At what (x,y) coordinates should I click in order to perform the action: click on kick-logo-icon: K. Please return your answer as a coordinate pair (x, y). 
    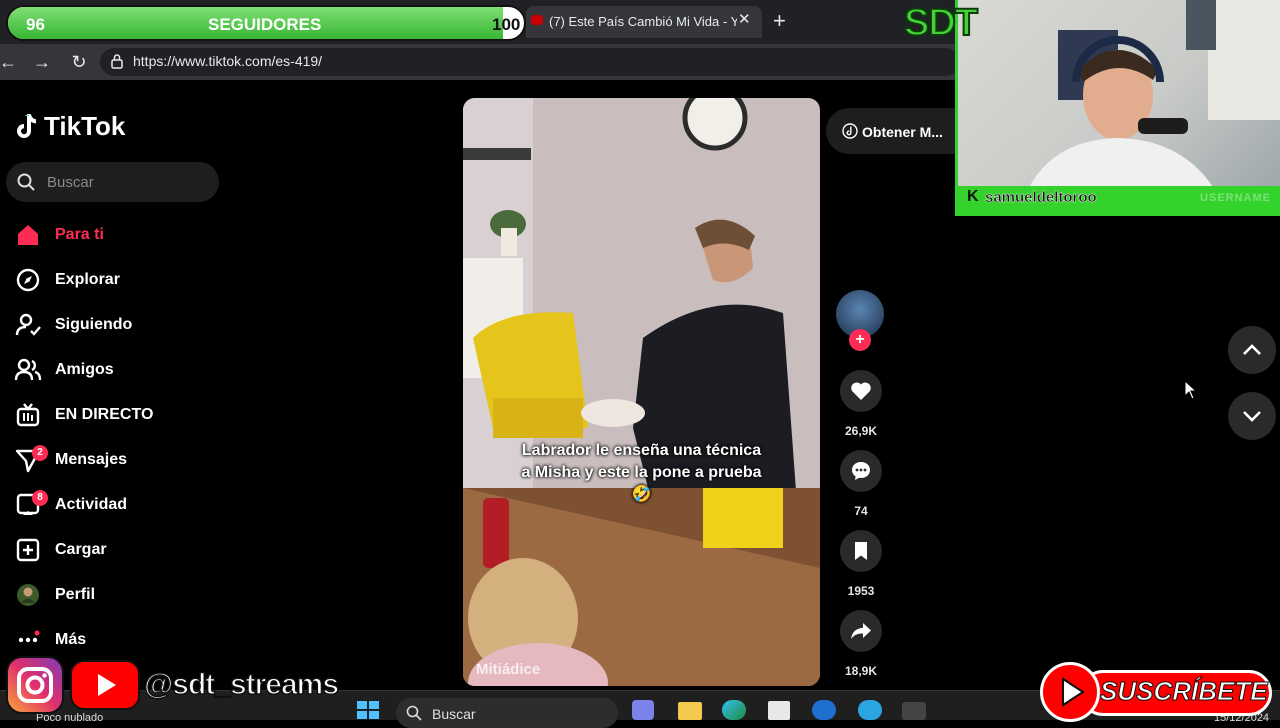
    Looking at the image, I should click on (973, 196).